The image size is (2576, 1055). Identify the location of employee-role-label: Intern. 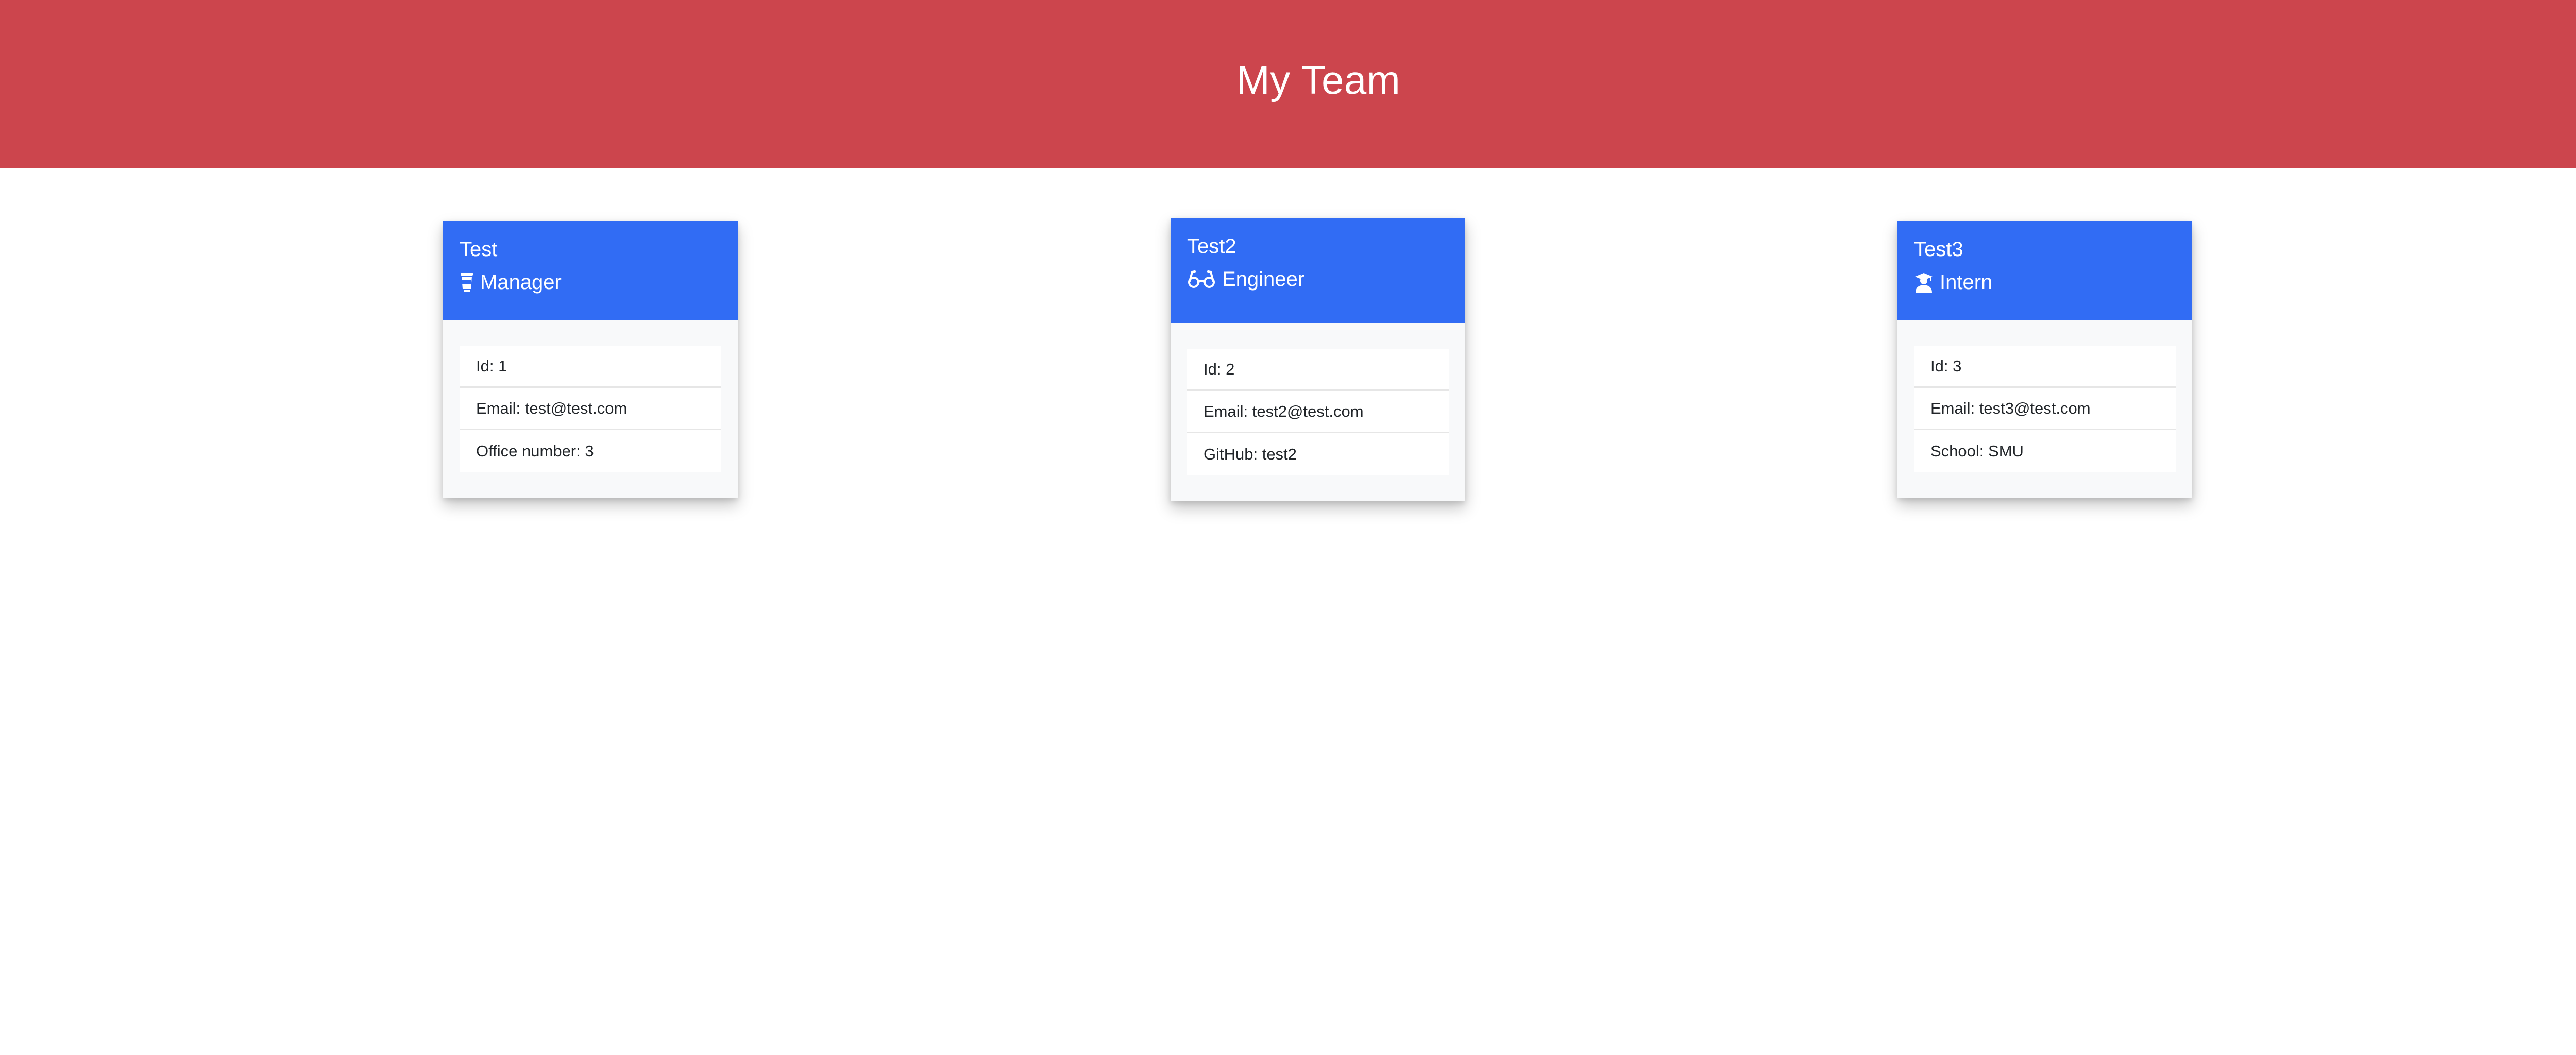
(1966, 282).